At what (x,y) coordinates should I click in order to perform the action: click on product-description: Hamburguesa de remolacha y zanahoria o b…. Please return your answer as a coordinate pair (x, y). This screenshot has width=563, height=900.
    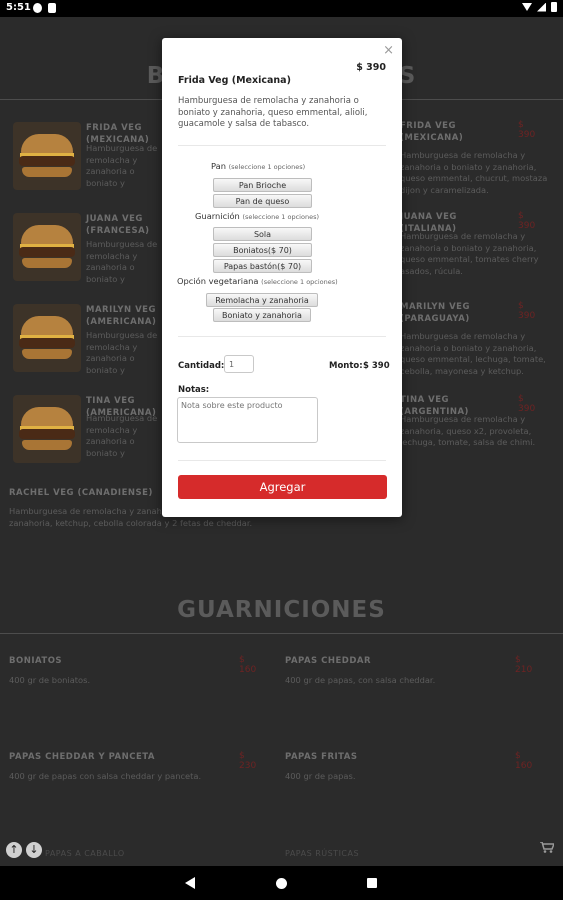
    Looking at the image, I should click on (273, 112).